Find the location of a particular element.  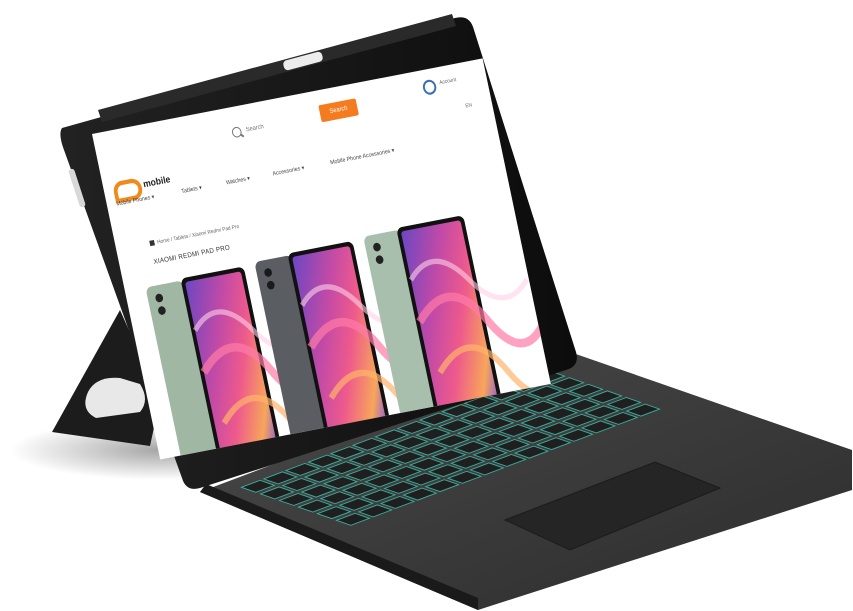

breadcrumb: Home / Tablets / Xiaomi Redmi Pad Pro is located at coordinates (198, 235).